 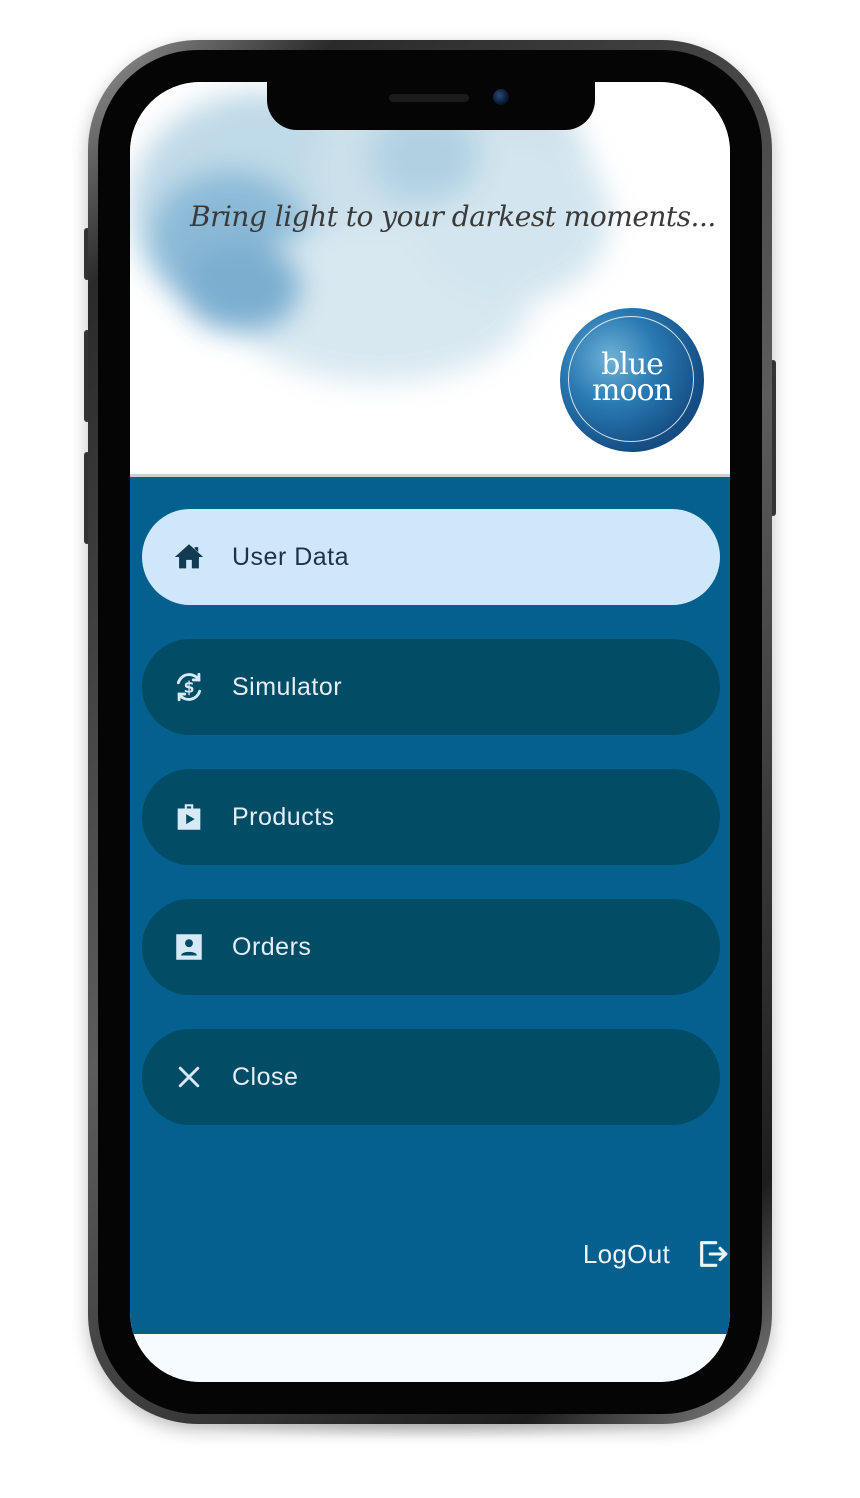 What do you see at coordinates (265, 1076) in the screenshot?
I see `menu-item-label: Close` at bounding box center [265, 1076].